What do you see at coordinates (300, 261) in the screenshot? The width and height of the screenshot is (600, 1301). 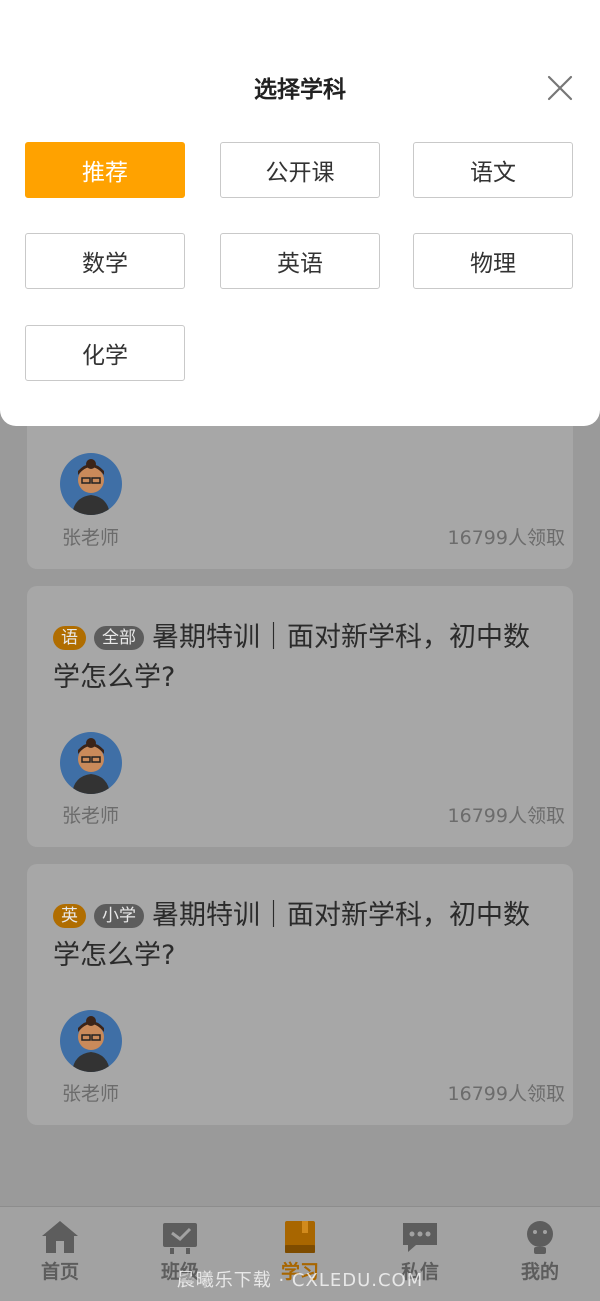 I see `subject-chip-english: 英语` at bounding box center [300, 261].